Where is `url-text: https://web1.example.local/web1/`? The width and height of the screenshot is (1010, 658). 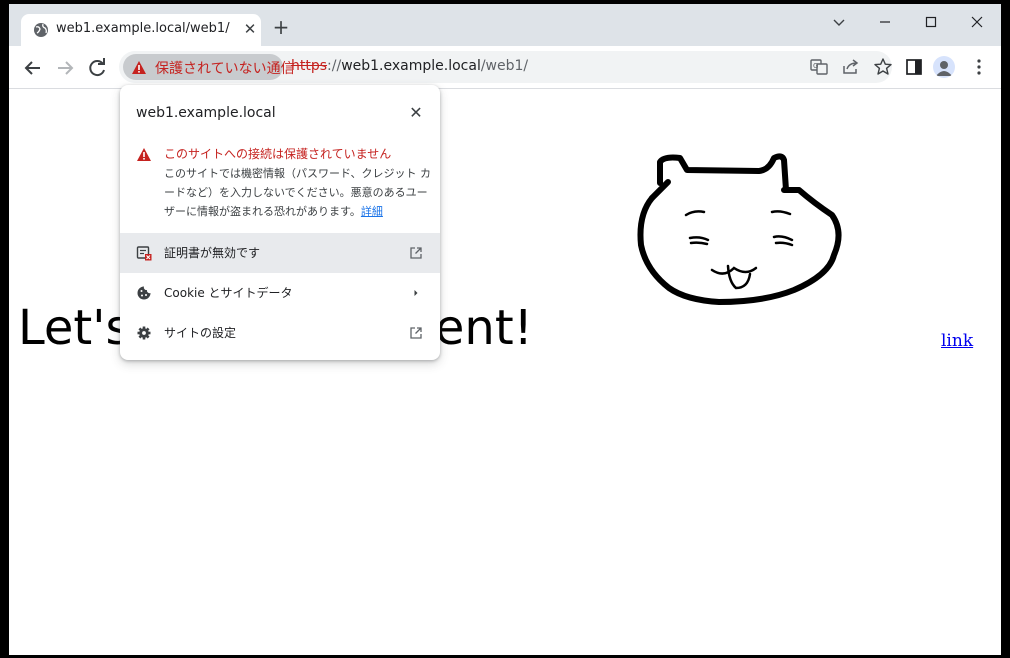 url-text: https://web1.example.local/web1/ is located at coordinates (409, 66).